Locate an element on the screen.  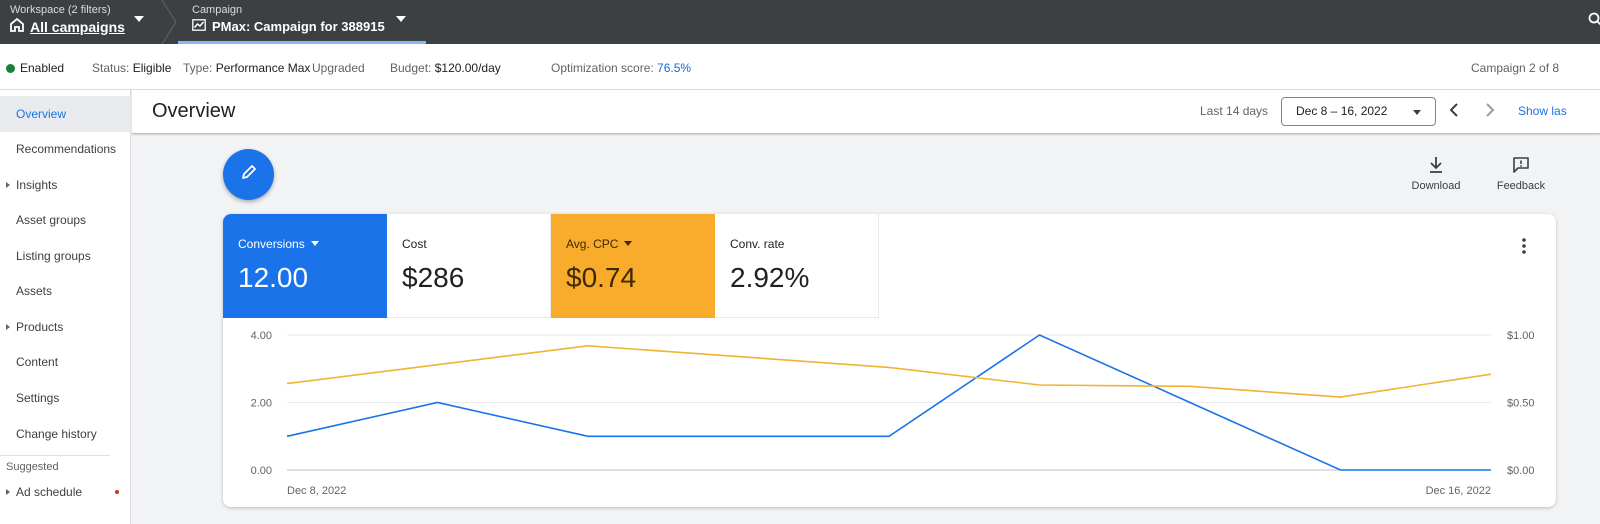
workspace-dropdown-icon is located at coordinates (139, 19).